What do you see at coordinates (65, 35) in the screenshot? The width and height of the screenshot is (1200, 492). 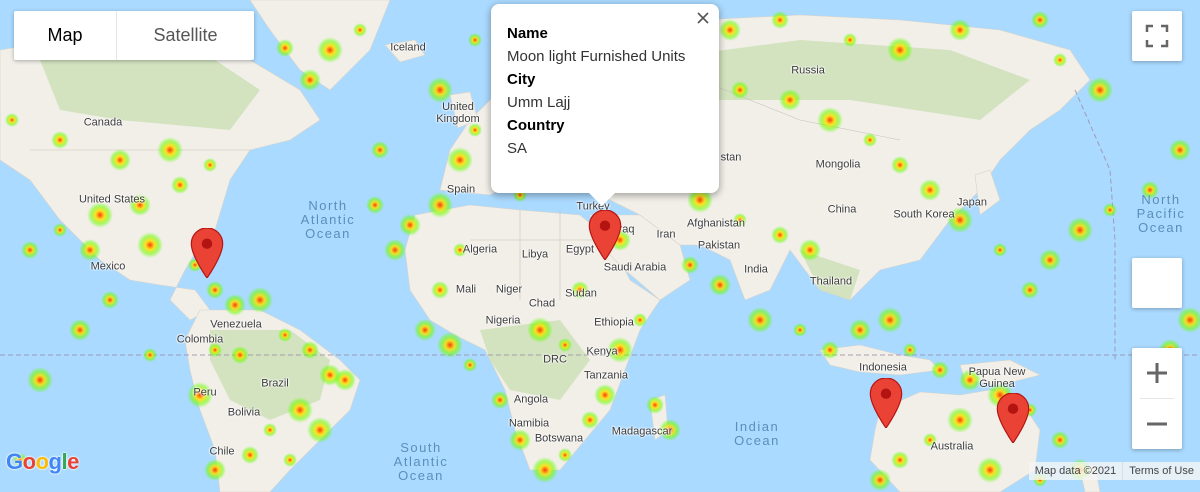 I see `map-type-map-button: Map` at bounding box center [65, 35].